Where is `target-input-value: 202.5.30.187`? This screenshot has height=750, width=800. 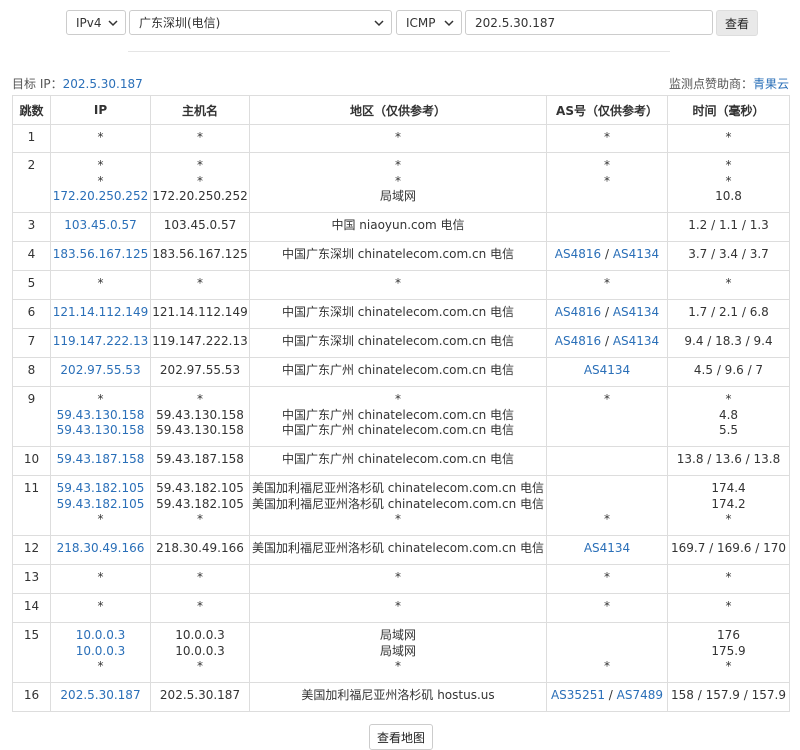
target-input-value: 202.5.30.187 is located at coordinates (515, 22).